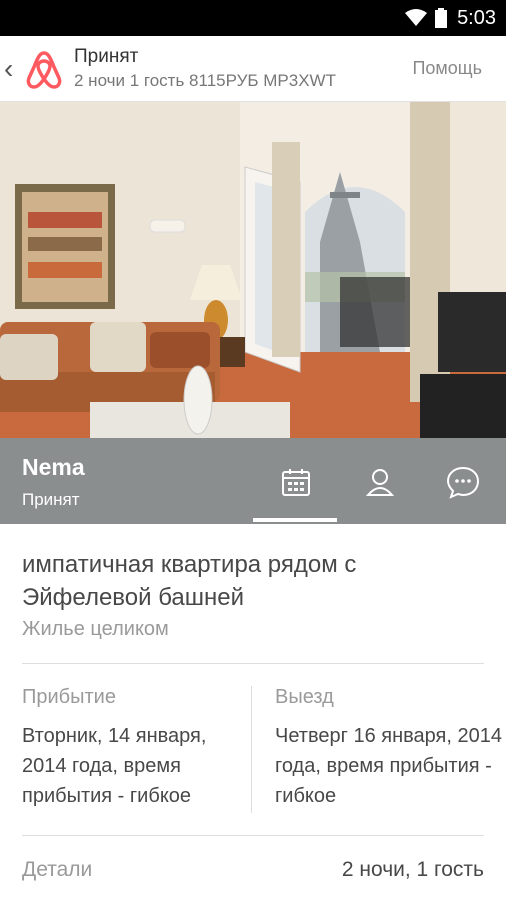 The image size is (506, 904). I want to click on clock: 5:03, so click(476, 17).